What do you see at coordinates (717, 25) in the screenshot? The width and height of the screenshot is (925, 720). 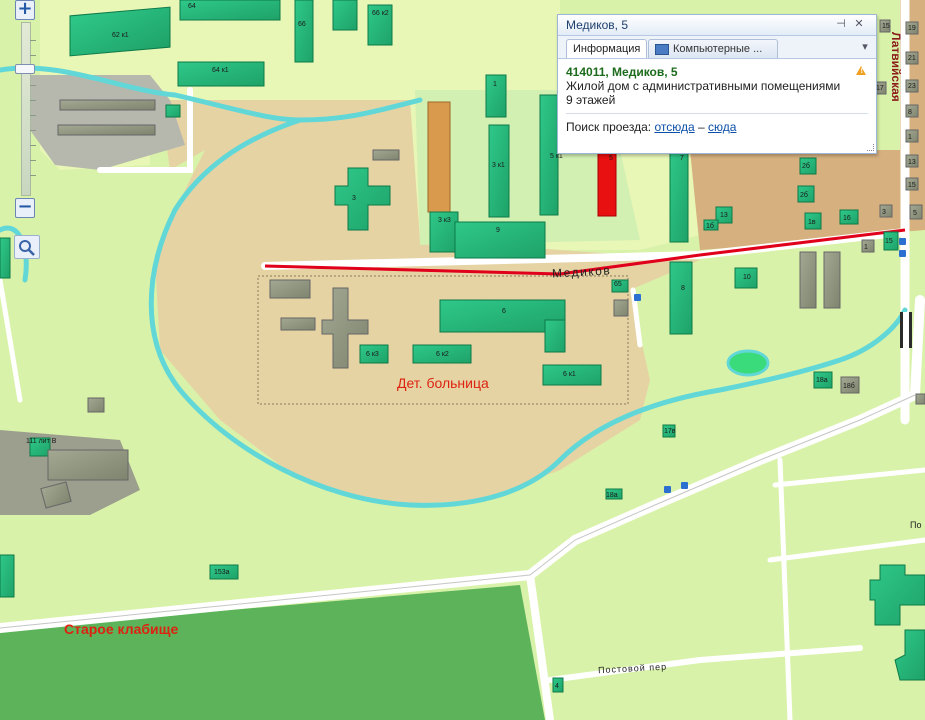 I see `popup-titlebar: Медиков, 5 ⊣ ✕` at bounding box center [717, 25].